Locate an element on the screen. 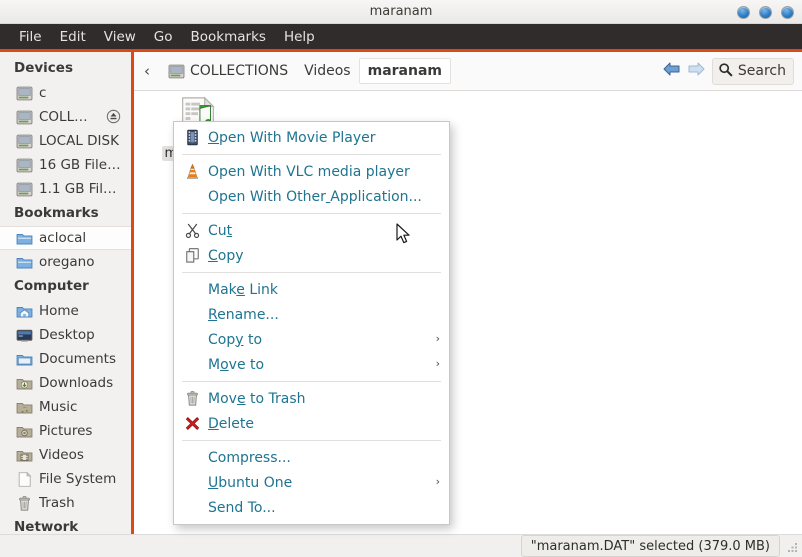 This screenshot has height=557, width=802. window-controls is located at coordinates (765, 12).